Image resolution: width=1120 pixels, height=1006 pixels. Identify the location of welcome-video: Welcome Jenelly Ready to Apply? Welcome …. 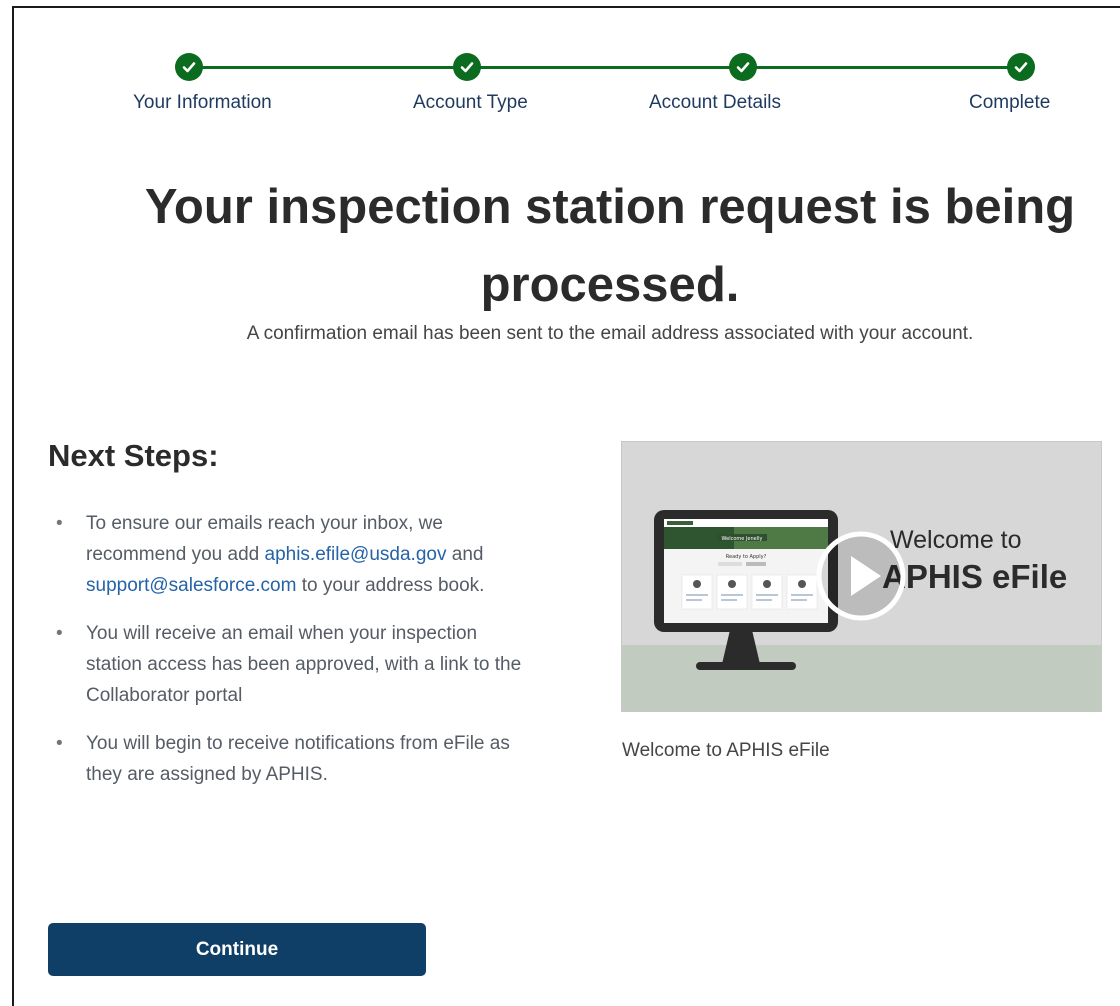
(861, 576).